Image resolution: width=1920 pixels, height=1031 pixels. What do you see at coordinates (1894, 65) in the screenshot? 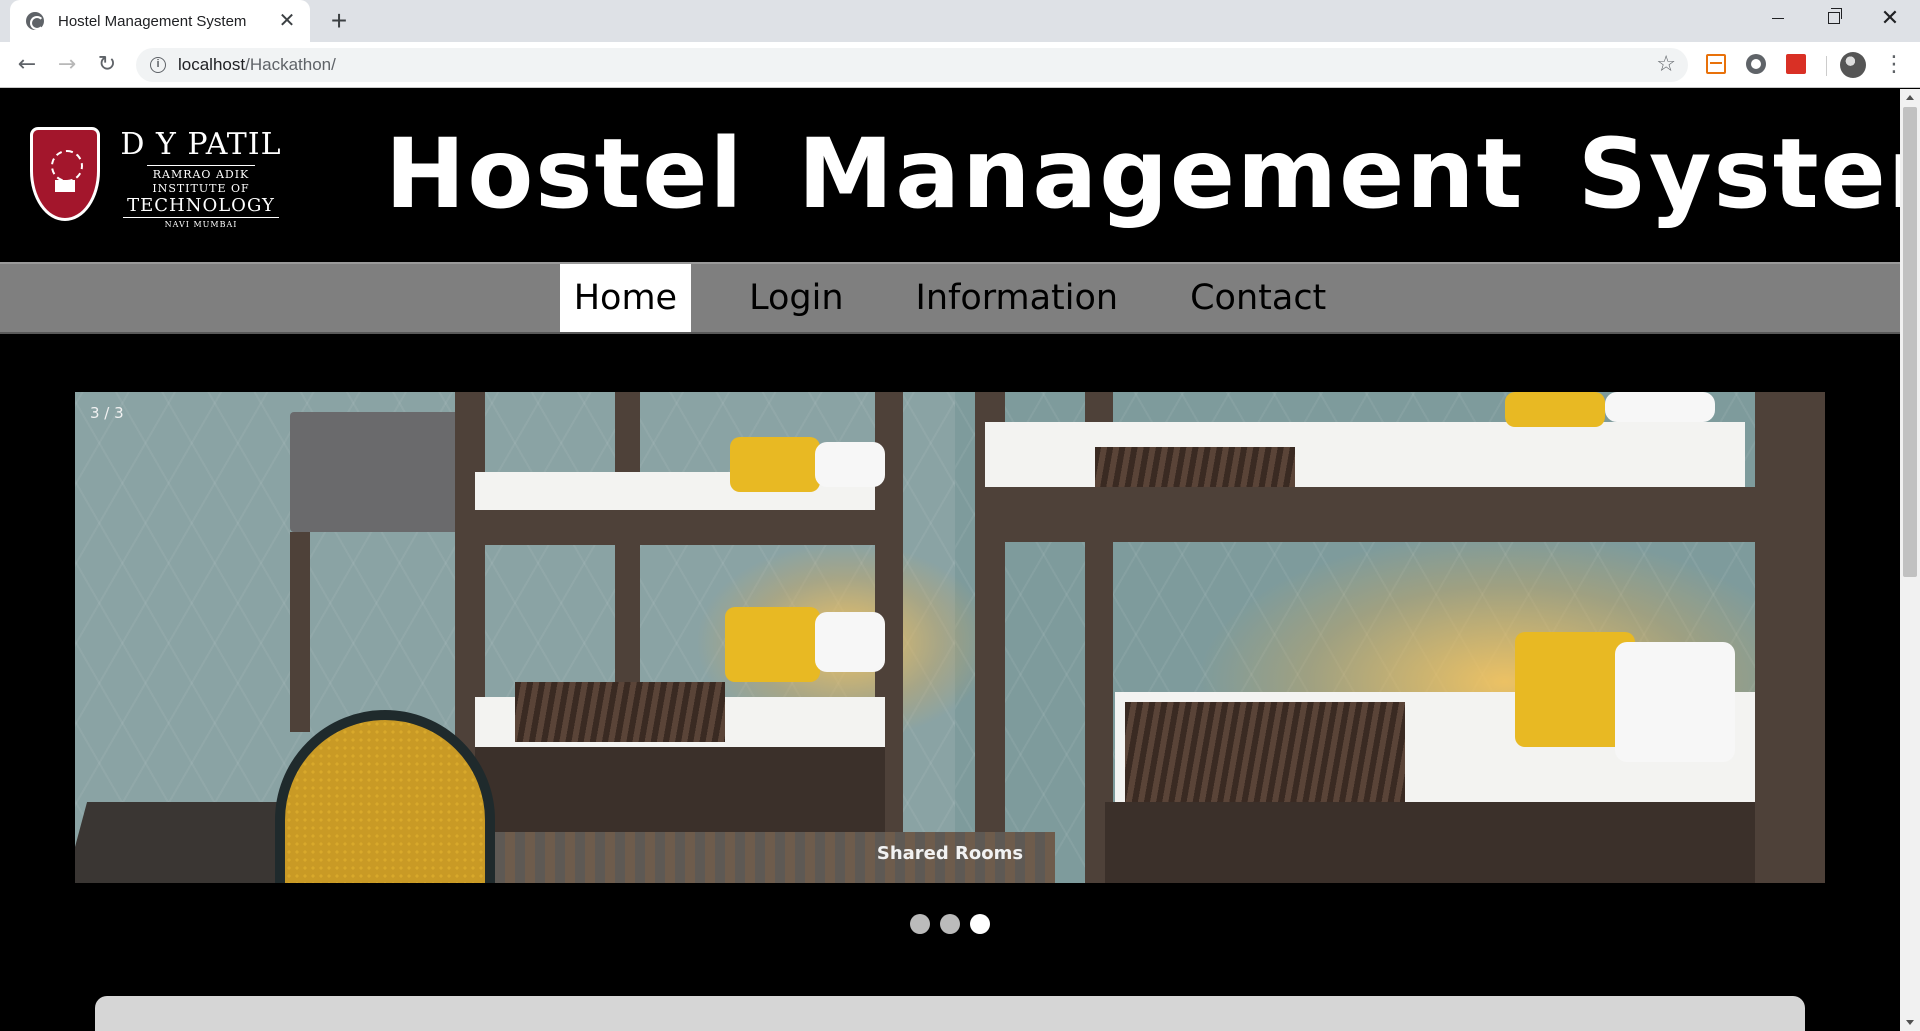
I see `browser-menu-icon: ⋮` at bounding box center [1894, 65].